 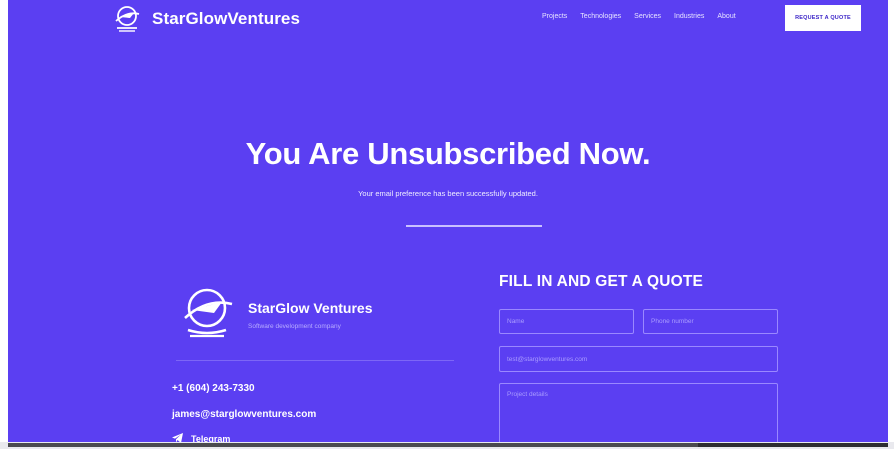 I want to click on company-tagline: Software development company, so click(x=294, y=326).